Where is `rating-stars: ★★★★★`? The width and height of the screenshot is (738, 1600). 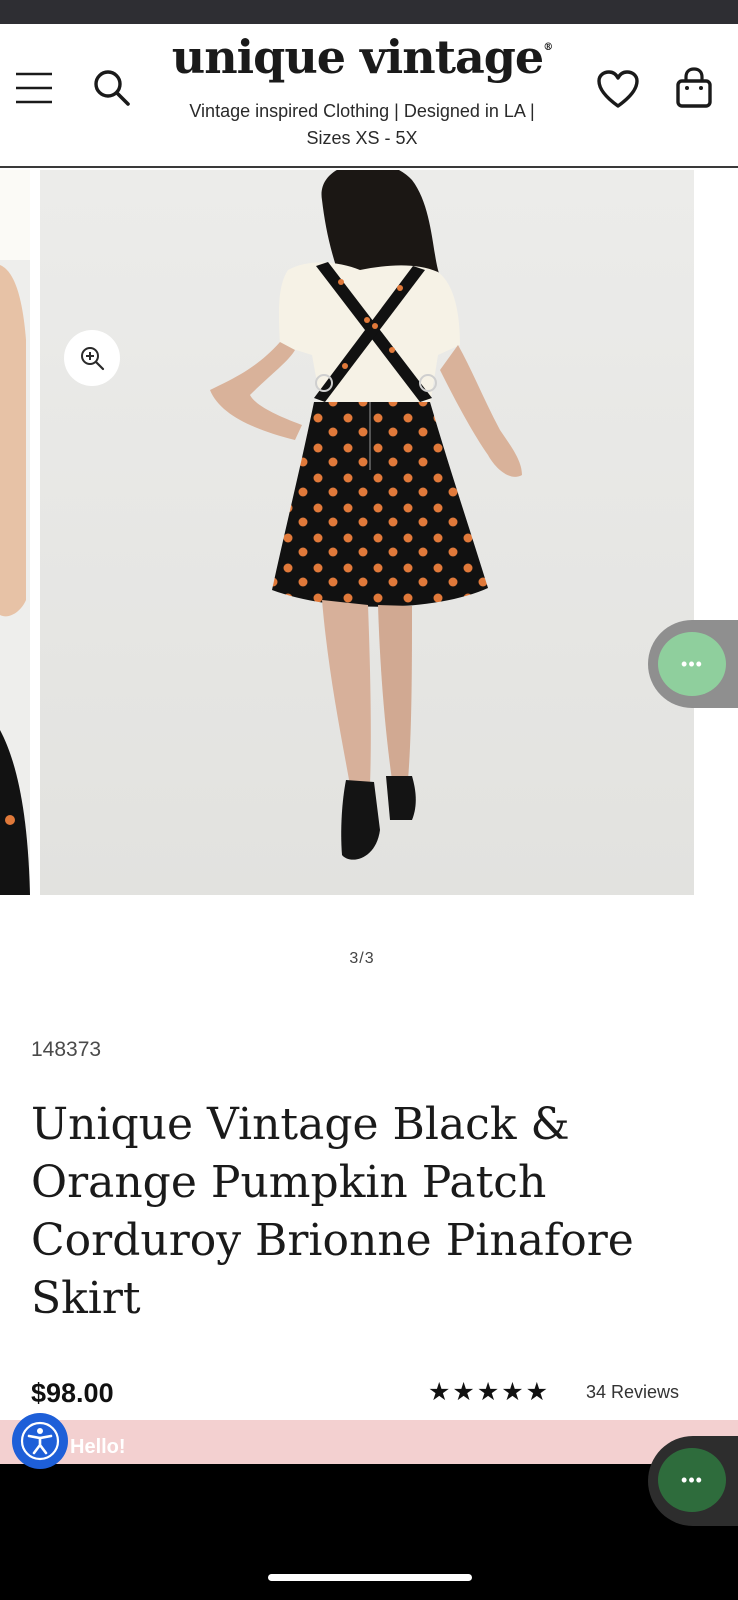 rating-stars: ★★★★★ is located at coordinates (489, 1392).